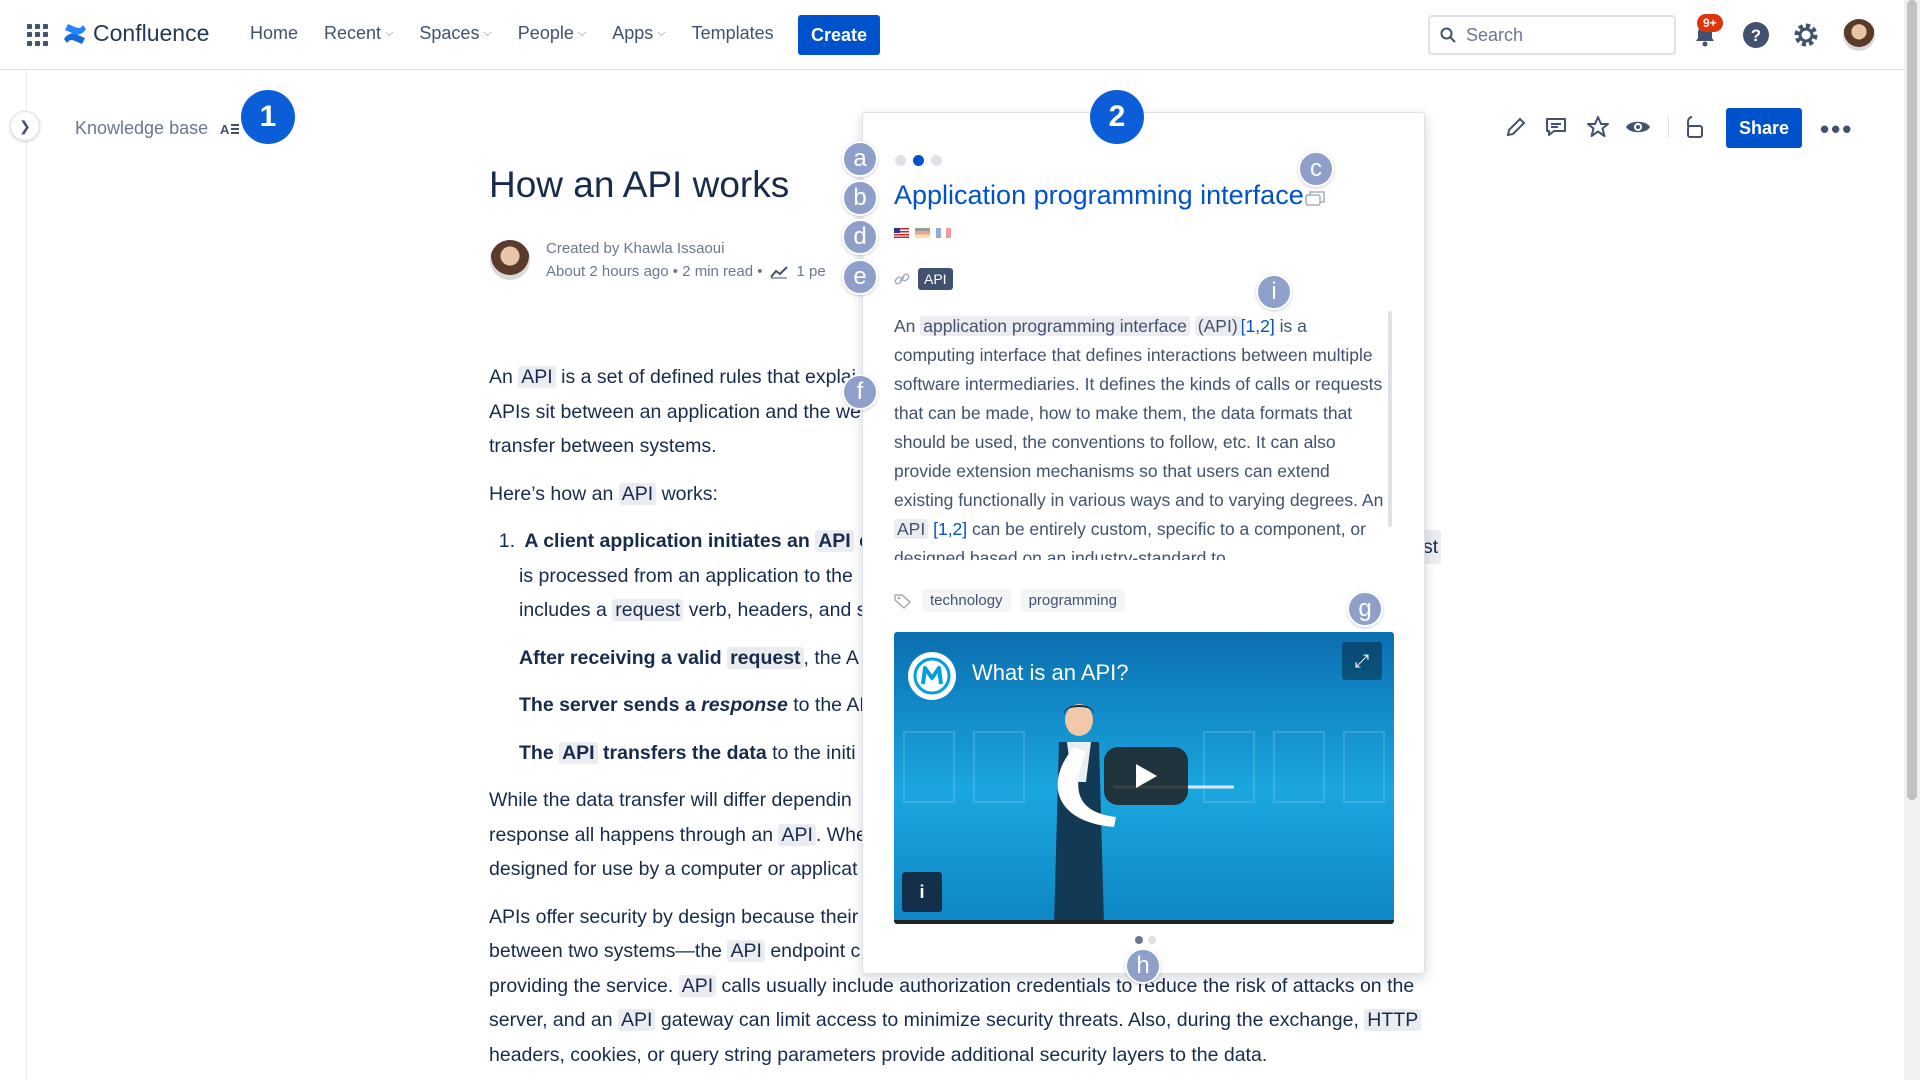 The height and width of the screenshot is (1085, 1920). I want to click on text: The server sends a, so click(607, 705).